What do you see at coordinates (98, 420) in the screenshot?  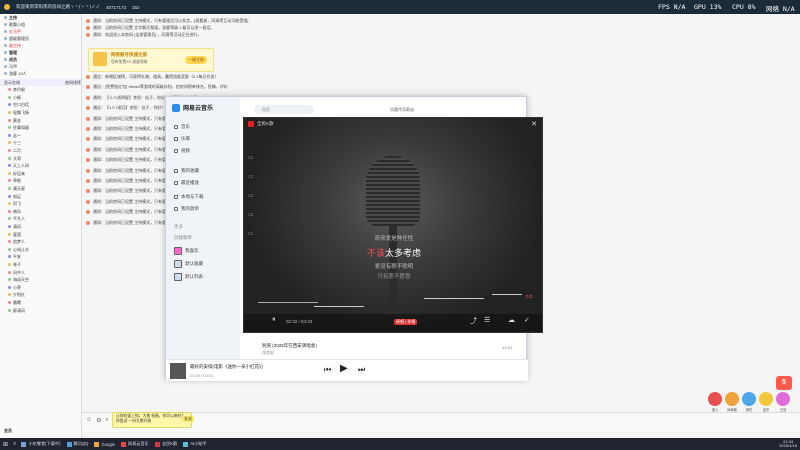 I see `gift-icon: ⚙` at bounding box center [98, 420].